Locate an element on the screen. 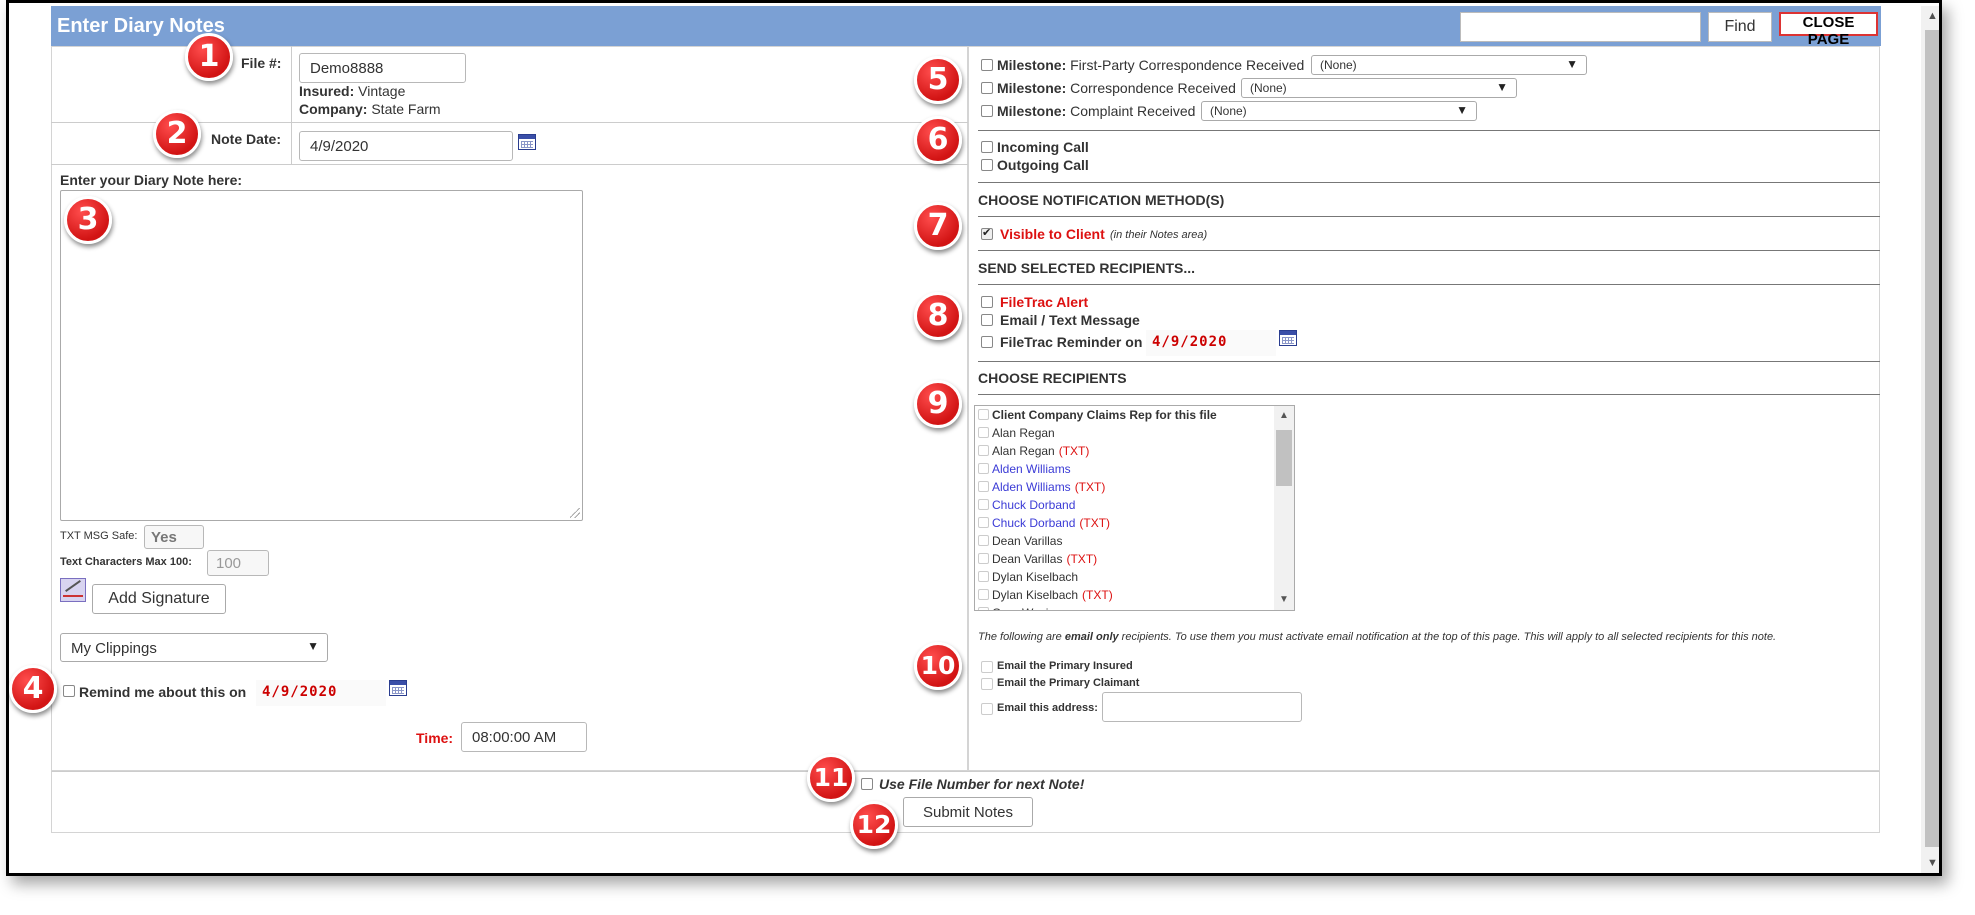 This screenshot has height=915, width=1975. signature-pen-icon is located at coordinates (73, 590).